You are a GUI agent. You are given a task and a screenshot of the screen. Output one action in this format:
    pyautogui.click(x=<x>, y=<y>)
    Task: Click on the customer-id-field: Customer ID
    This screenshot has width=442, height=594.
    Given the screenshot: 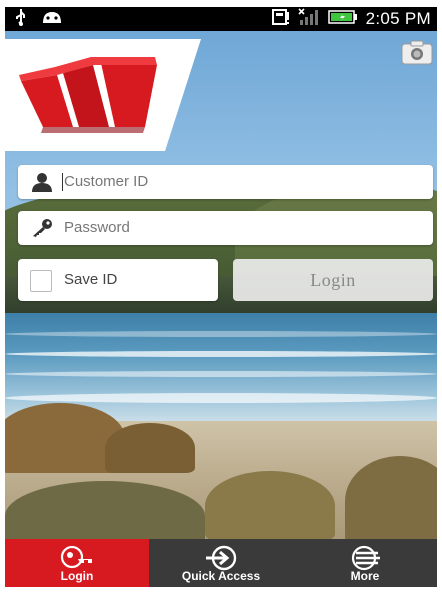 What is the action you would take?
    pyautogui.click(x=225, y=182)
    